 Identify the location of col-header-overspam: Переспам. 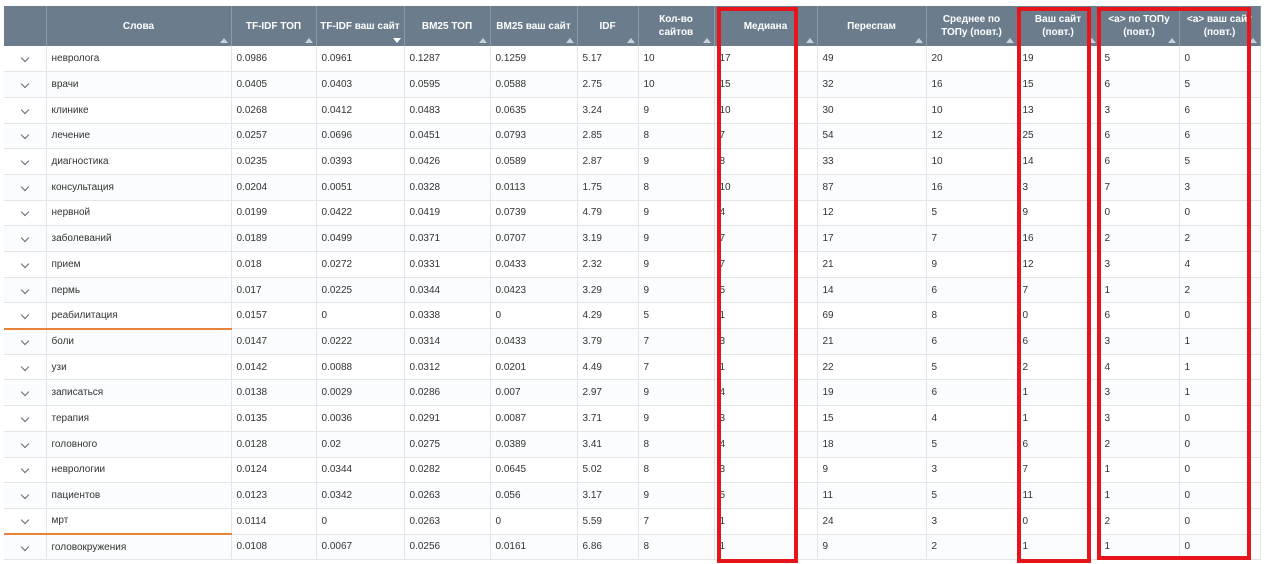
(872, 26).